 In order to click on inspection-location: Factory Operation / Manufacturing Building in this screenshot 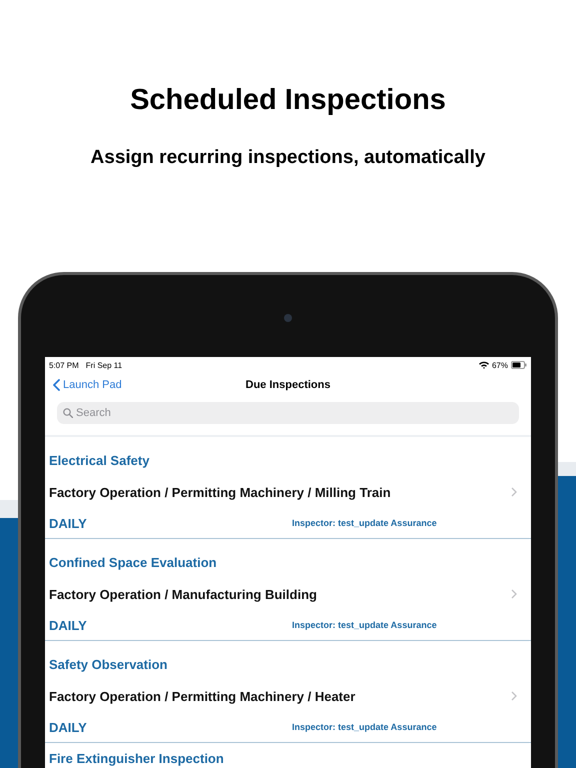, I will do `click(183, 594)`.